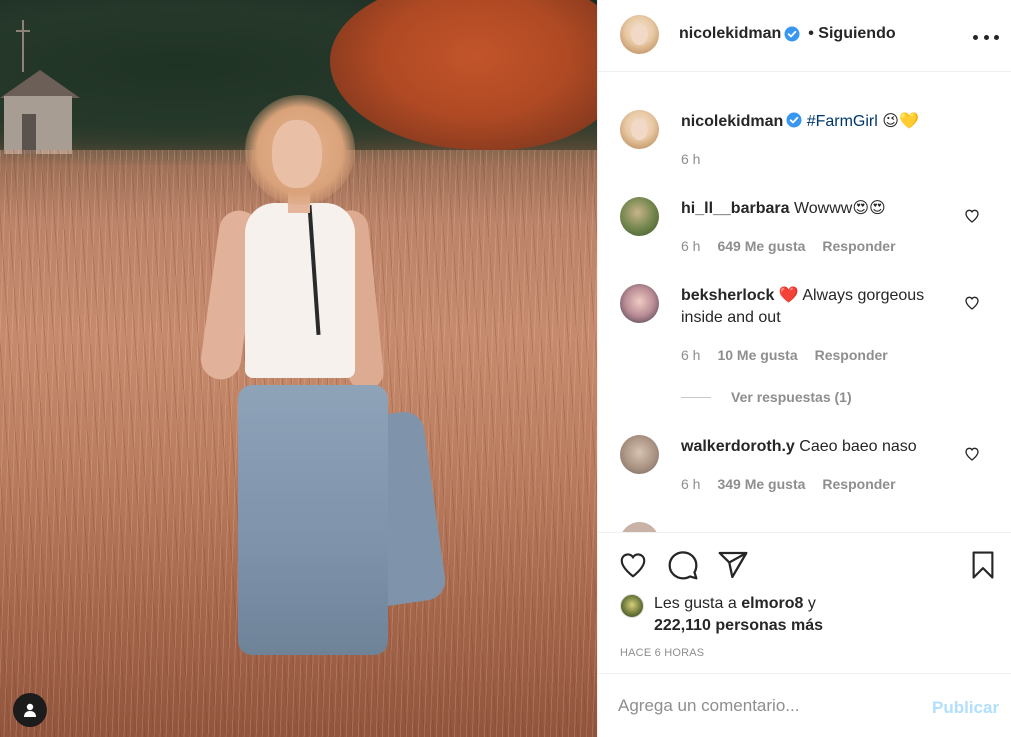  Describe the element at coordinates (811, 603) in the screenshot. I see `likes-connector: y` at that location.